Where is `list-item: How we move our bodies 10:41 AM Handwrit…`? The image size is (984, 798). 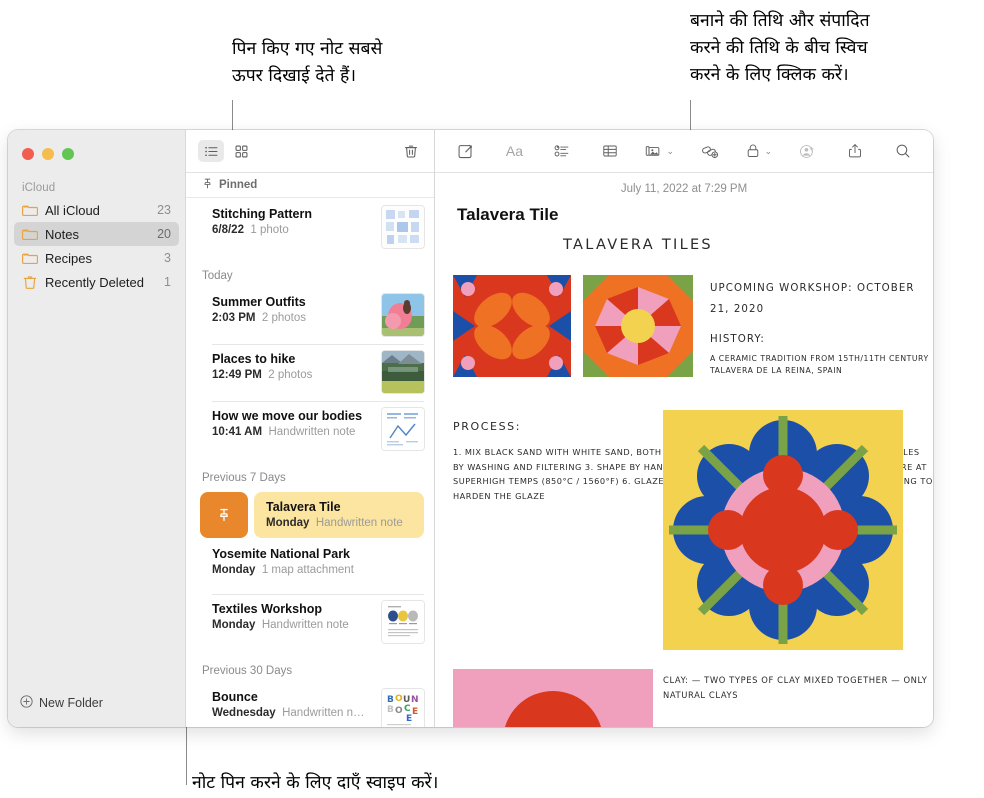 list-item: How we move our bodies 10:41 AM Handwrit… is located at coordinates (310, 430).